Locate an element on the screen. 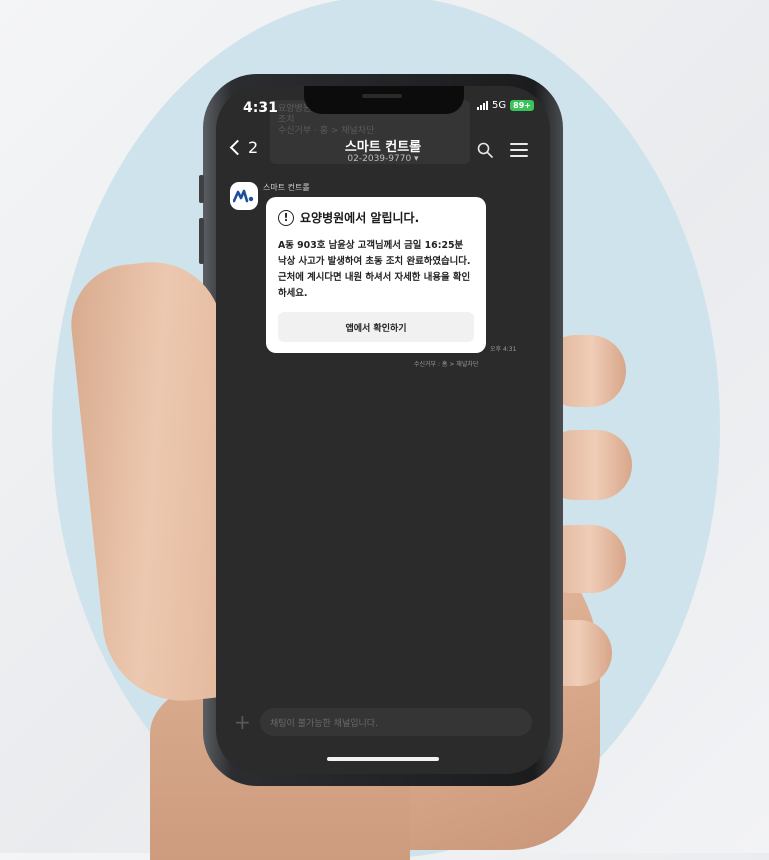 The width and height of the screenshot is (769, 860). home-indicator is located at coordinates (383, 759).